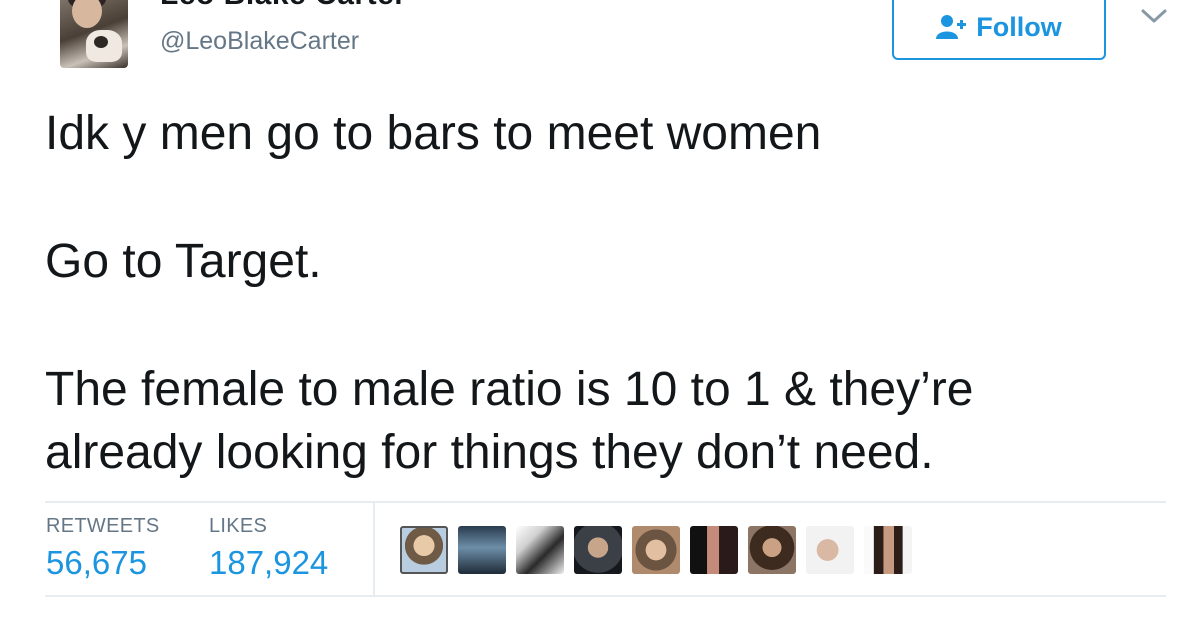 The image size is (1200, 628). What do you see at coordinates (96, 563) in the screenshot?
I see `retweets-count: 56,675` at bounding box center [96, 563].